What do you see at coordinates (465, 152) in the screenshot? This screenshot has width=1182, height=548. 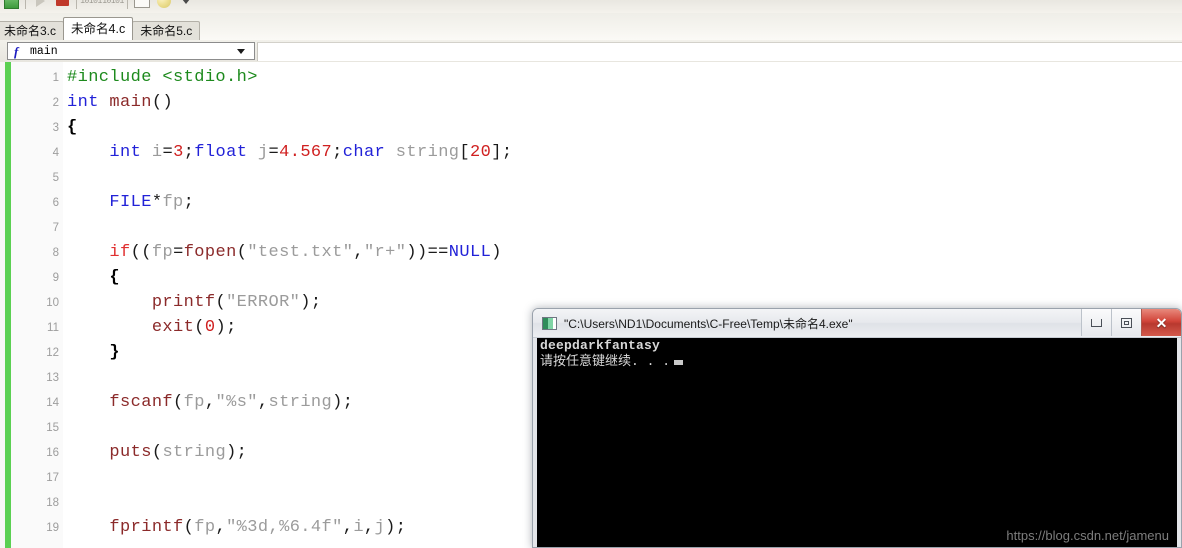 I see `code-token: [` at bounding box center [465, 152].